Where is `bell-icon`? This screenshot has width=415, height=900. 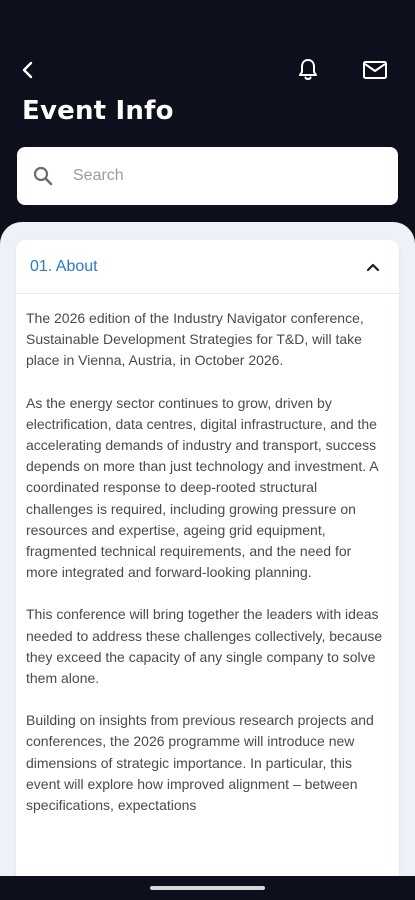
bell-icon is located at coordinates (308, 69).